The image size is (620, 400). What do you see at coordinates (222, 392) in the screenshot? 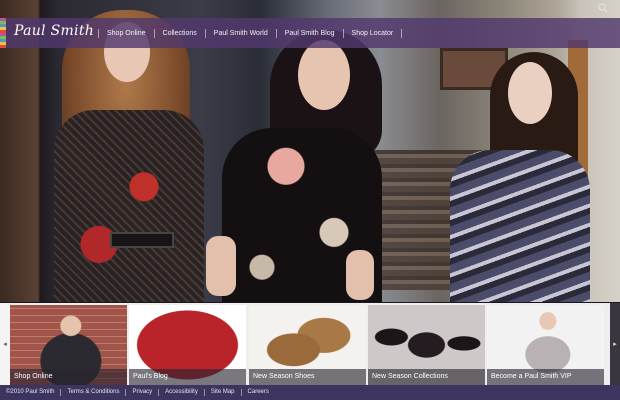
I see `footer-link-site-map: Site Map` at bounding box center [222, 392].